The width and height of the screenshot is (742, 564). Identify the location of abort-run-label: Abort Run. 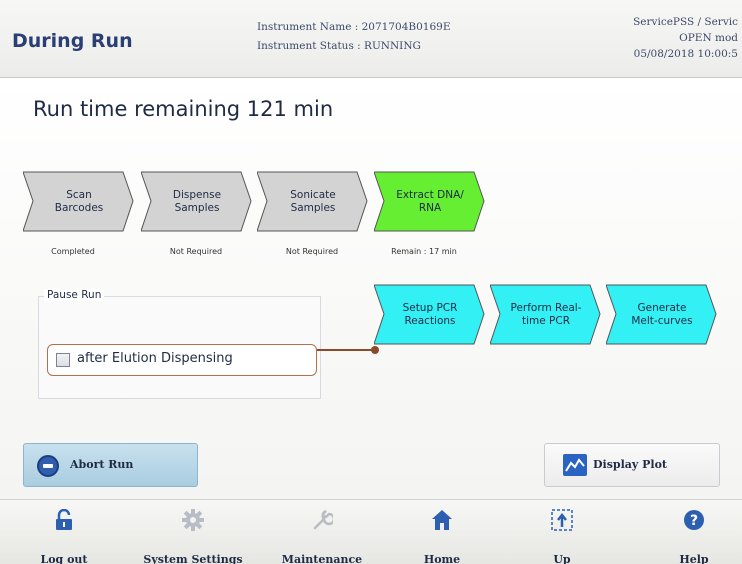
(102, 464).